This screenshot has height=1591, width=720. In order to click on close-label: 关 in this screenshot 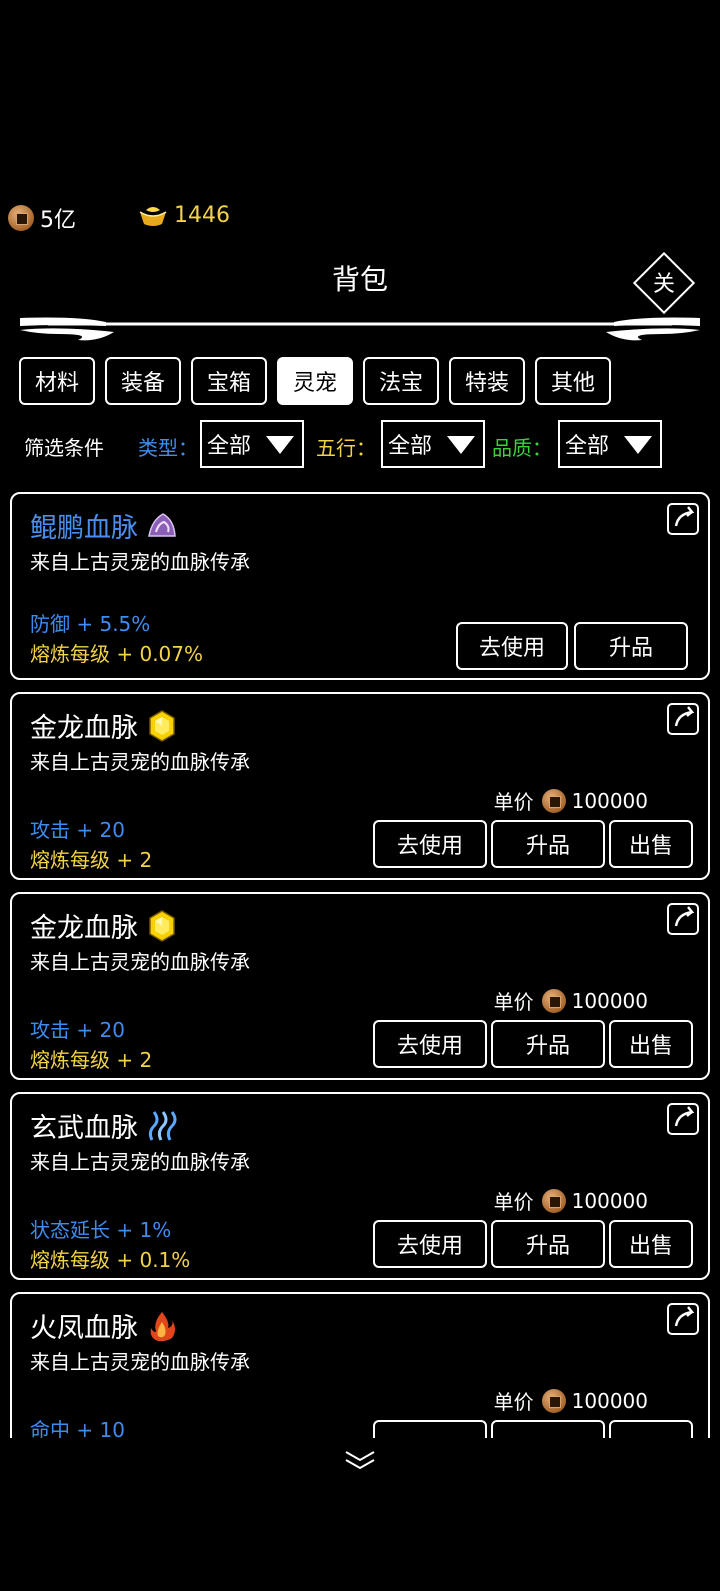, I will do `click(663, 284)`.